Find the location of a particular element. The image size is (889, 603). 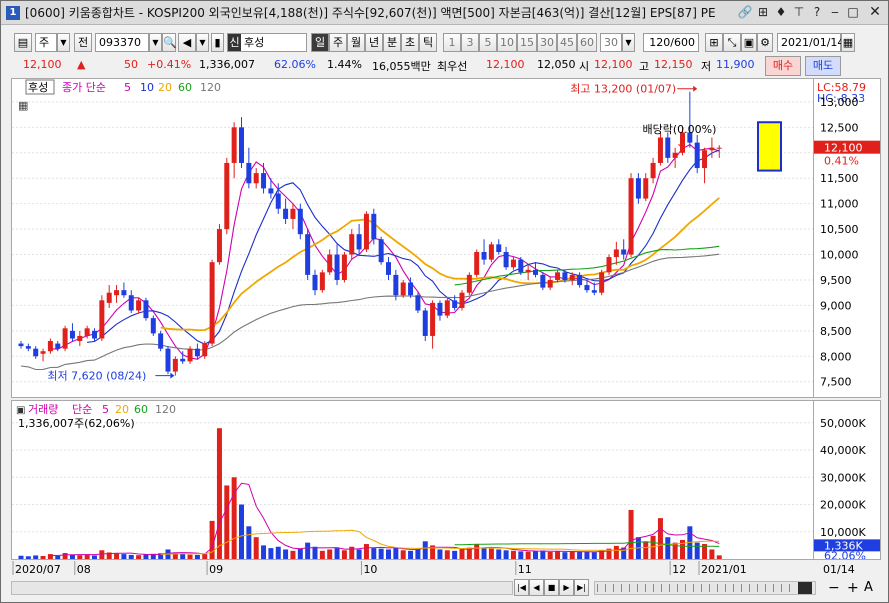

period-tick: 틱 is located at coordinates (428, 42).